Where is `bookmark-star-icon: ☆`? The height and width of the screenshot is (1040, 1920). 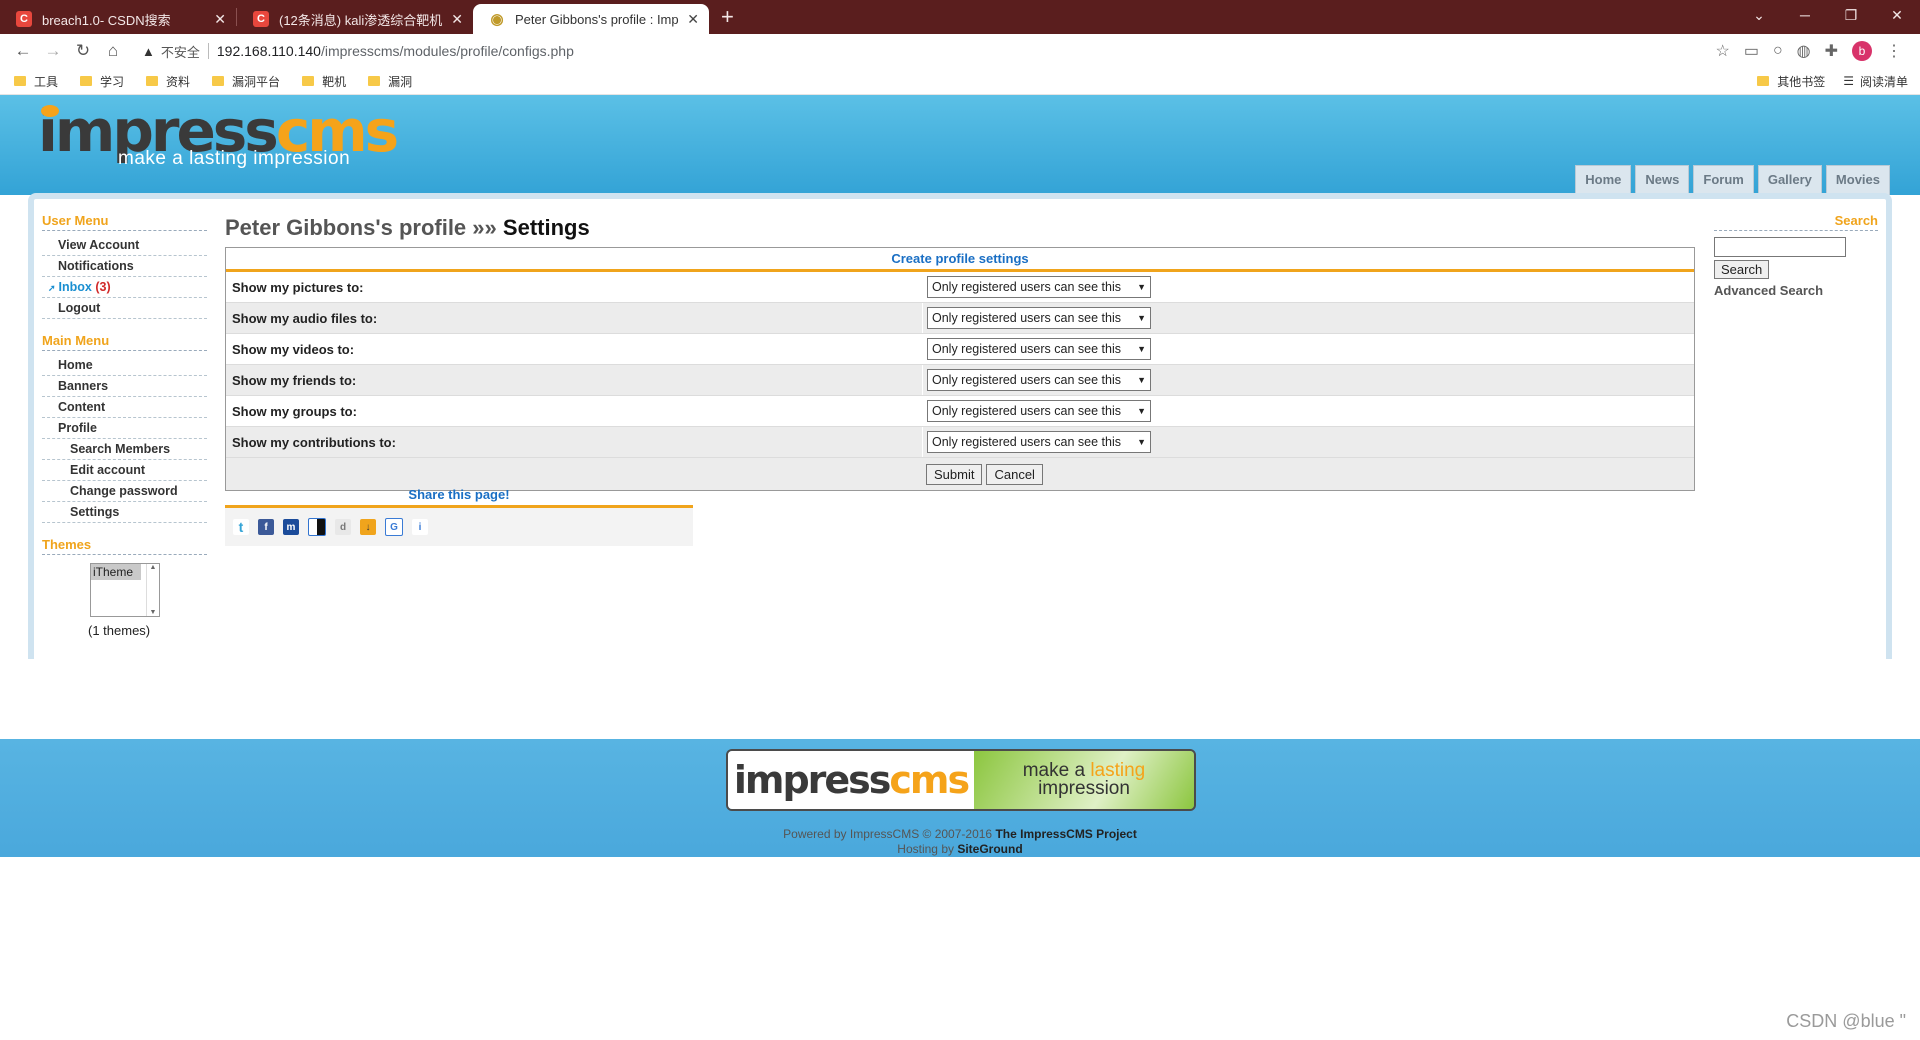
bookmark-star-icon: ☆ is located at coordinates (1722, 51).